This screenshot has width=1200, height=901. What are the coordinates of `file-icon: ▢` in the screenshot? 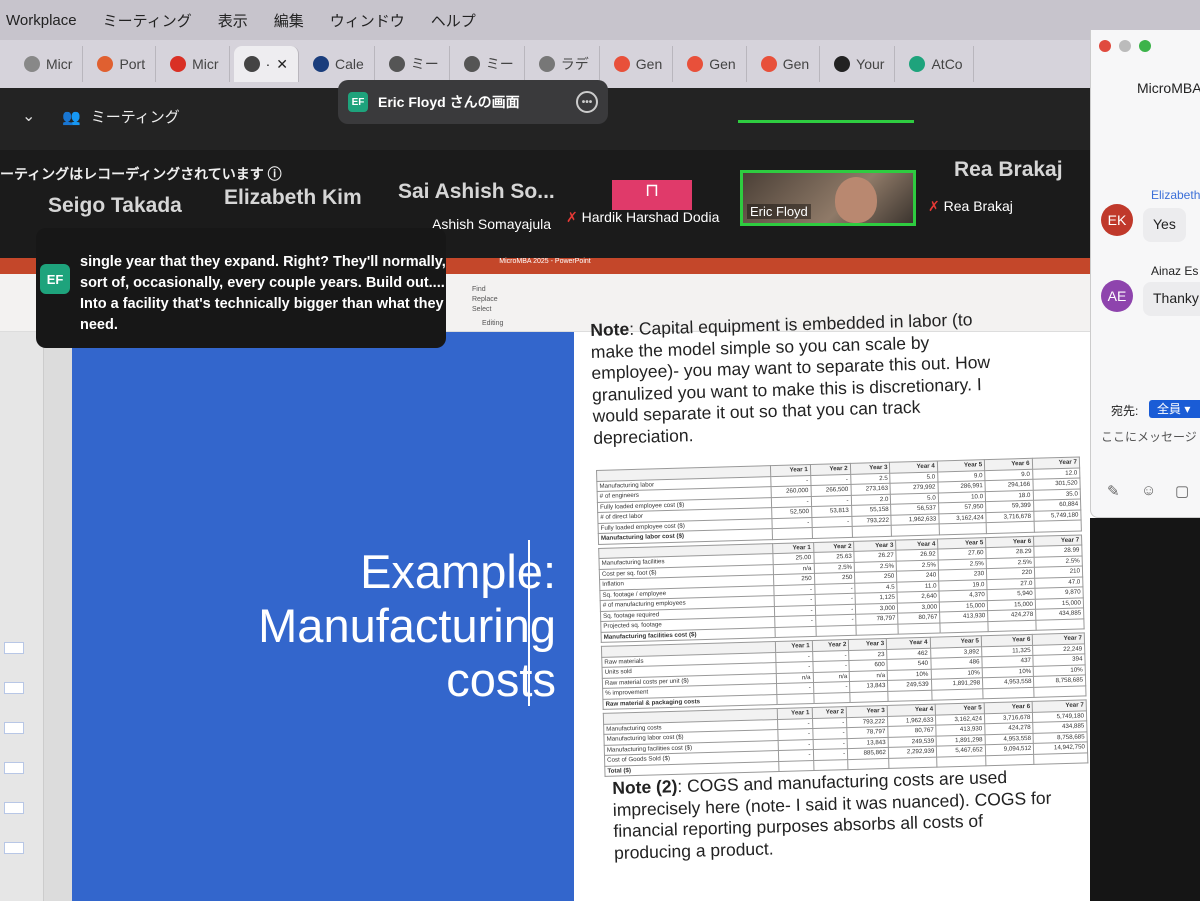 It's located at (1182, 491).